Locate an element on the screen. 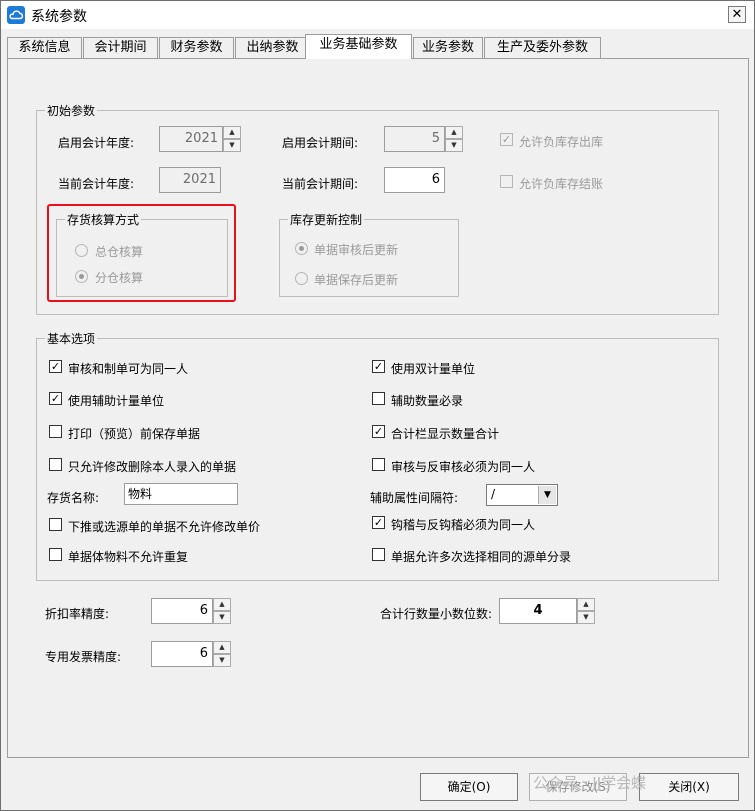 The height and width of the screenshot is (811, 755). inventory-name-input: 物料 is located at coordinates (181, 494).